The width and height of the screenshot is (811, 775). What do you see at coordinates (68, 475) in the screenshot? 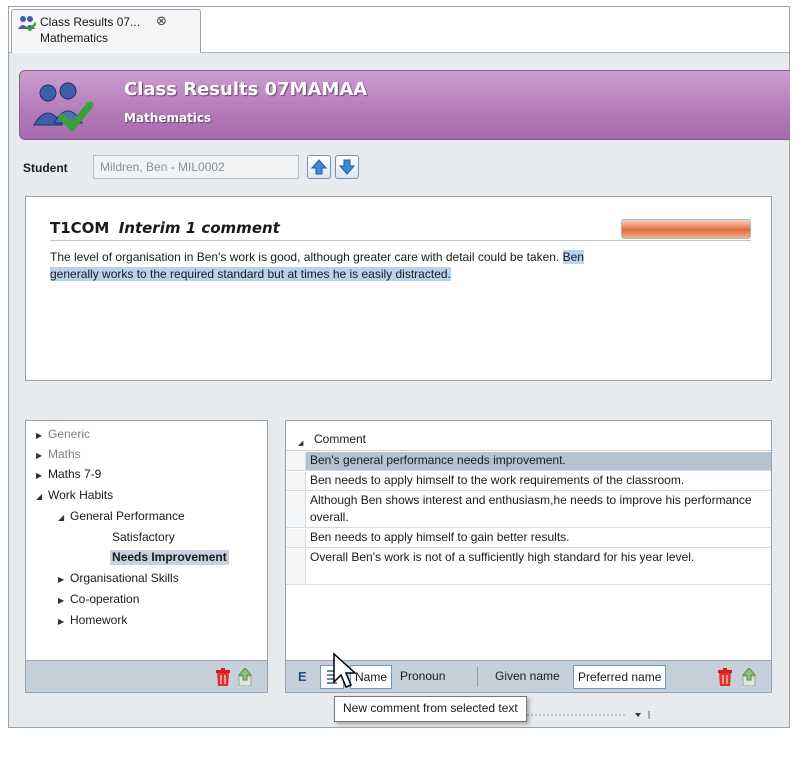
I see `tree-item-maths-7-9: ▶ Maths 7-9` at bounding box center [68, 475].